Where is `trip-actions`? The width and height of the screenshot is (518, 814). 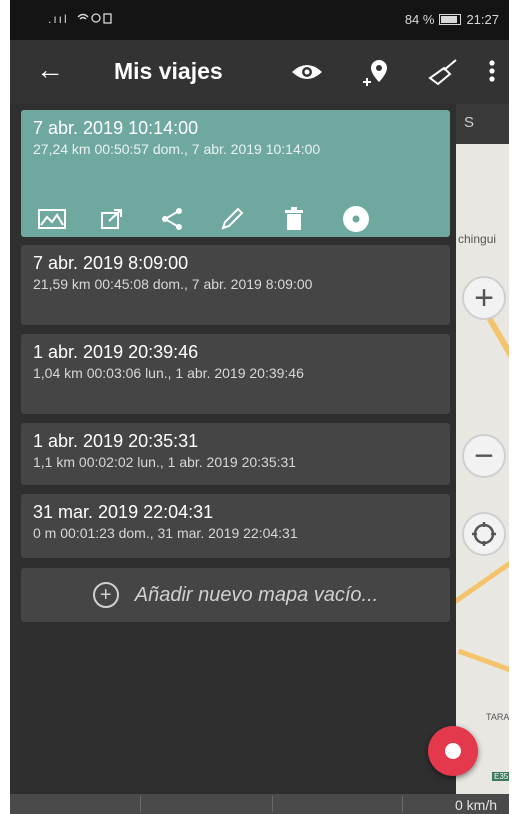 trip-actions is located at coordinates (213, 219).